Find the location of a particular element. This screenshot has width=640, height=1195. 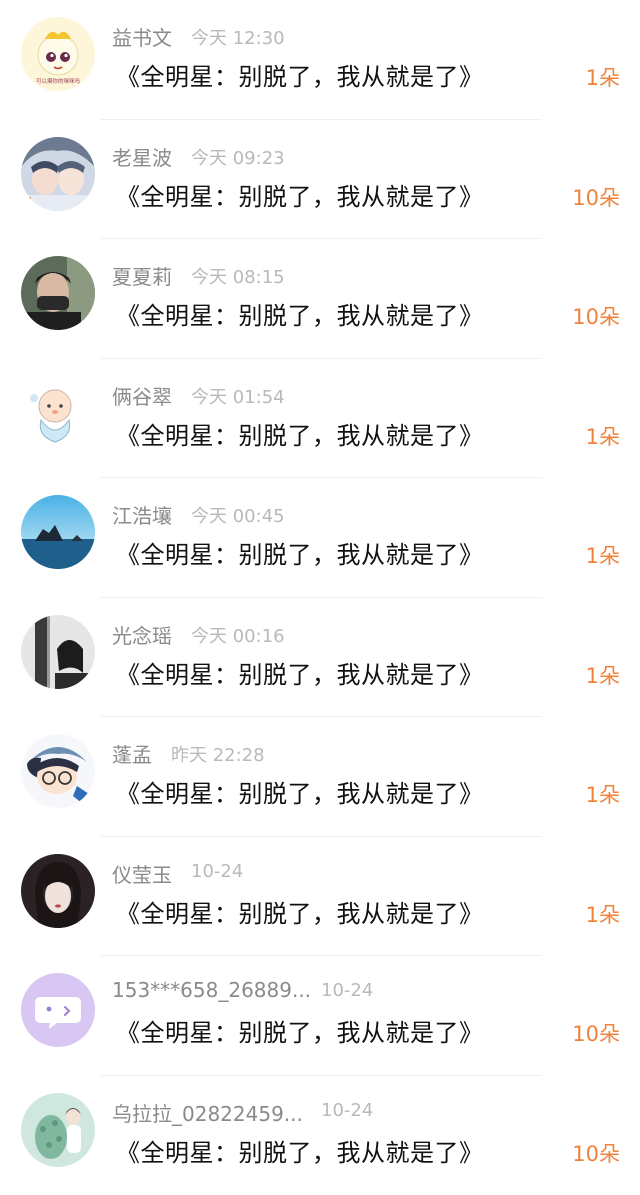

list-item: 俩谷翠 今天 01:54 《全明星：别脱了，我从就是了》 1朵 is located at coordinates (320, 419).